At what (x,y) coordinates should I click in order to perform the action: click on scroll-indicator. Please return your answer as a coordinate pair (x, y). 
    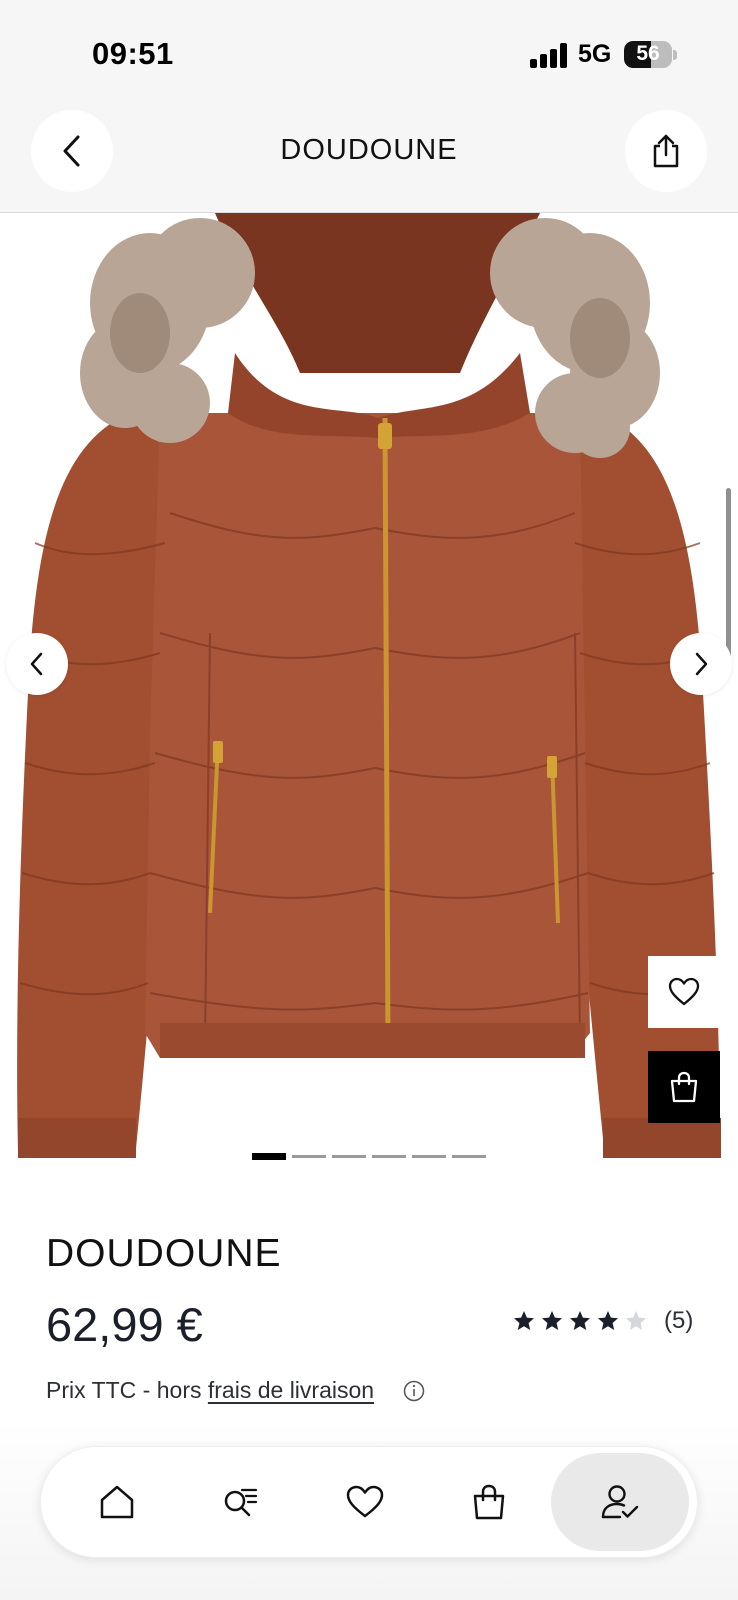
    Looking at the image, I should click on (728, 578).